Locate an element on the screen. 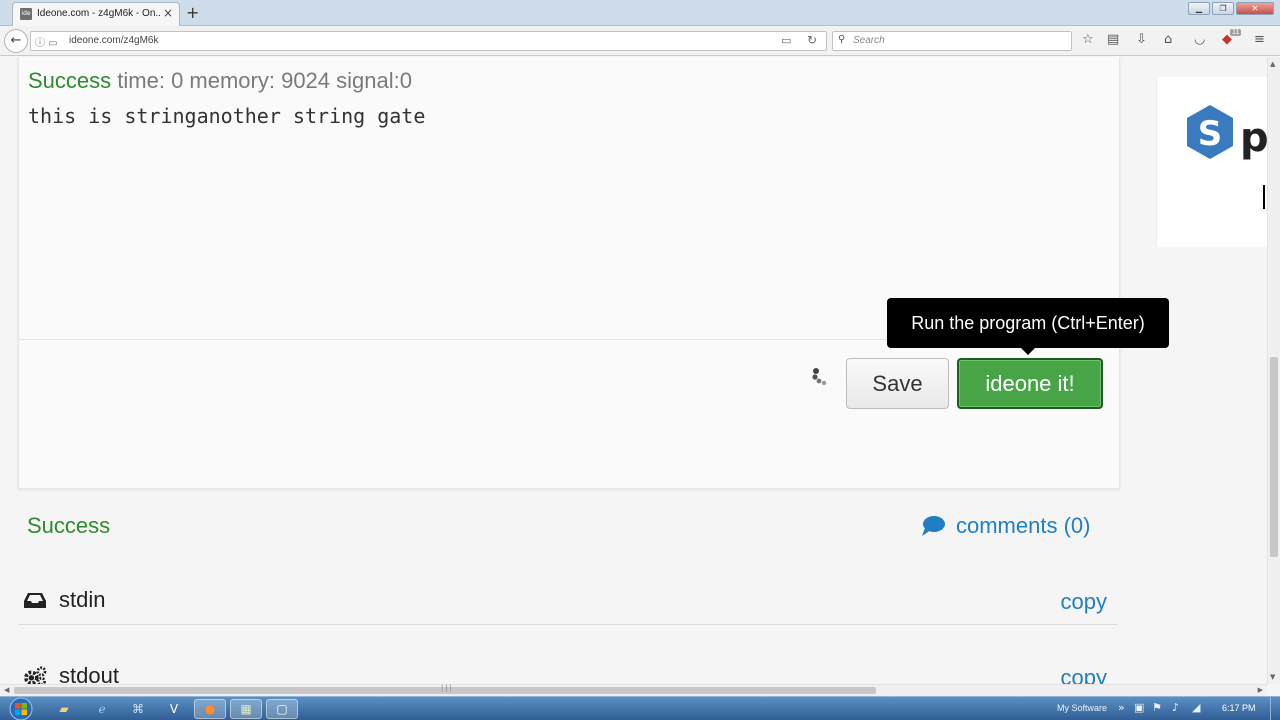 Image resolution: width=1280 pixels, height=720 pixels. start-button-windows-icon is located at coordinates (21, 708).